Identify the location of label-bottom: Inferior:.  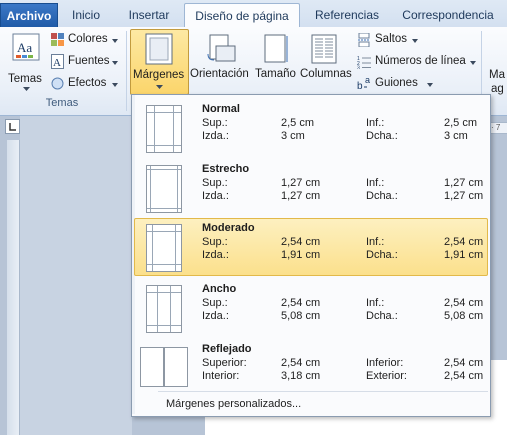
(385, 363).